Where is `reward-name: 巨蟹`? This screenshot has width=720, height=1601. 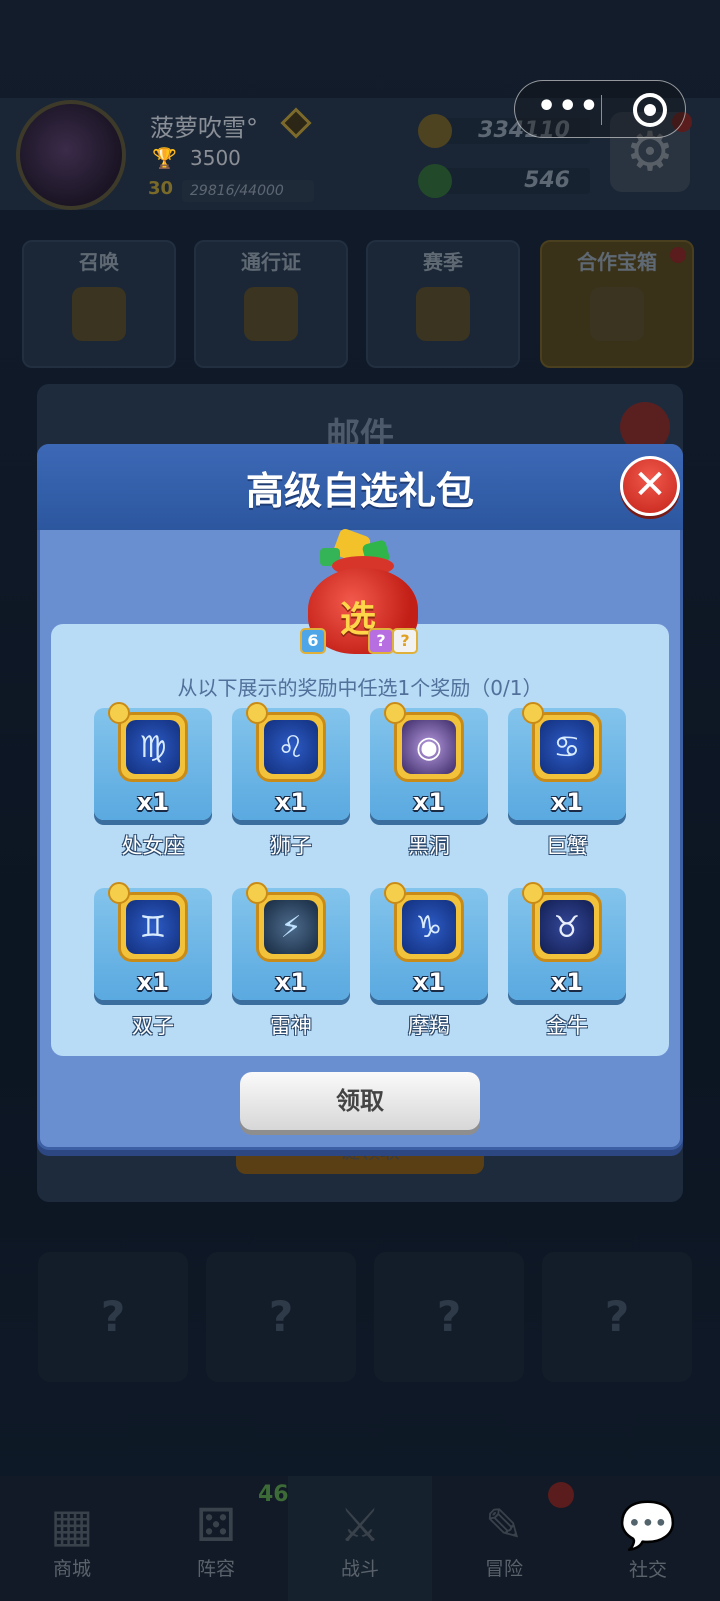 reward-name: 巨蟹 is located at coordinates (567, 846).